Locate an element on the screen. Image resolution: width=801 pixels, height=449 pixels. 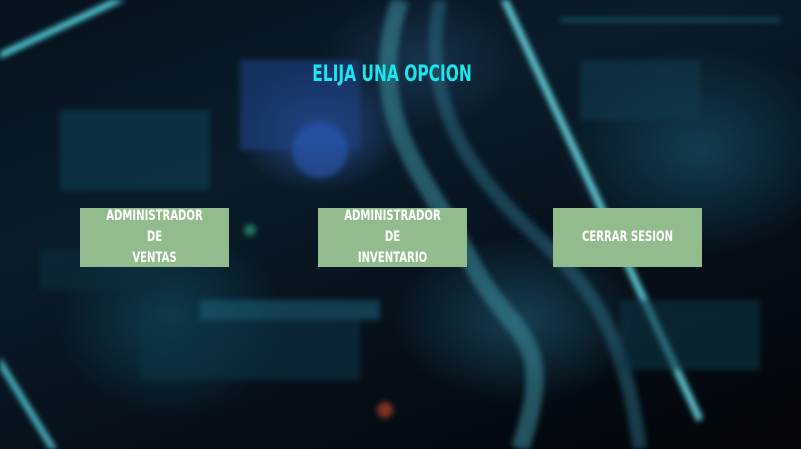
logout-button-label: CERRAR SESION is located at coordinates (627, 237).